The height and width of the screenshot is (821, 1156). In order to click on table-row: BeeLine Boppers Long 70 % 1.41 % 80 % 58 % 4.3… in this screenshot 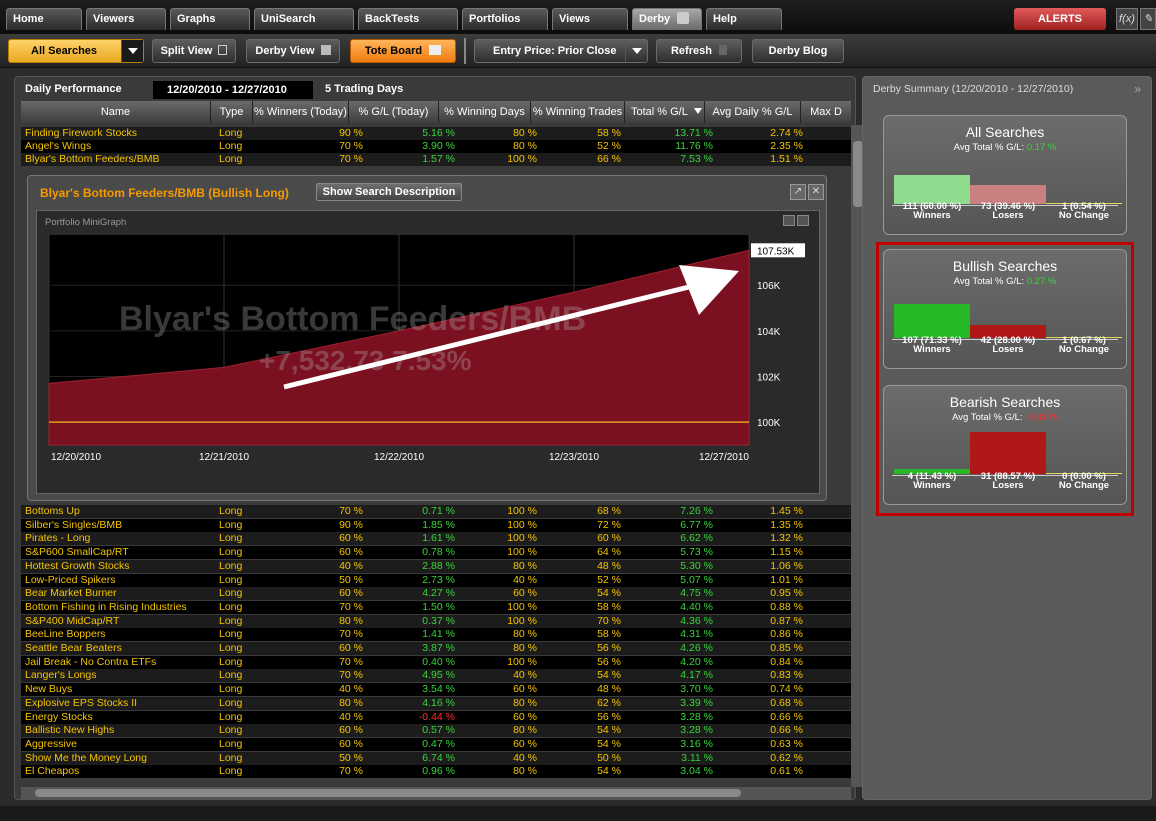, I will do `click(436, 635)`.